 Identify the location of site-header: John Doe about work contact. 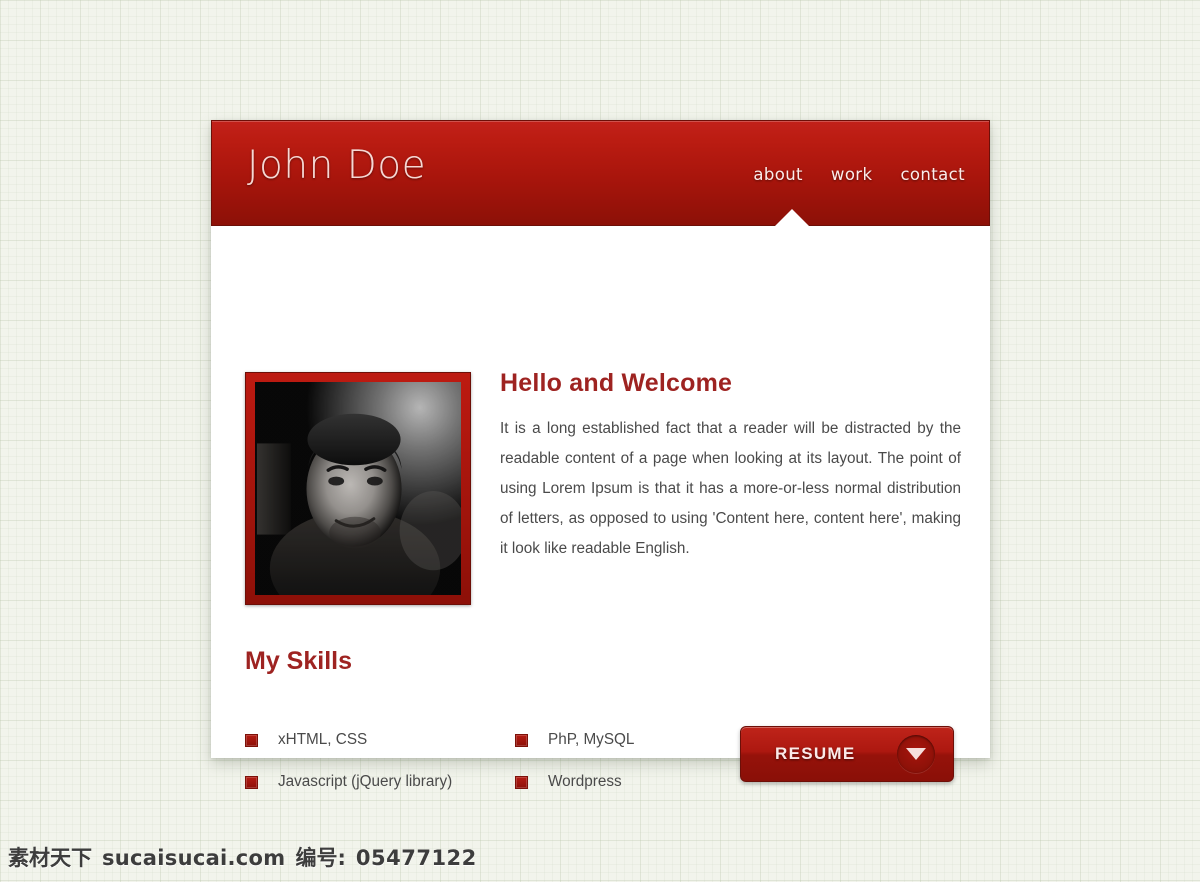
(600, 173).